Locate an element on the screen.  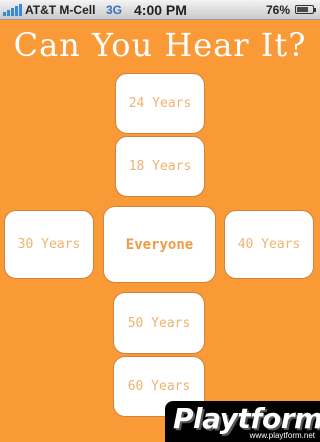
battery-icon is located at coordinates (305, 9).